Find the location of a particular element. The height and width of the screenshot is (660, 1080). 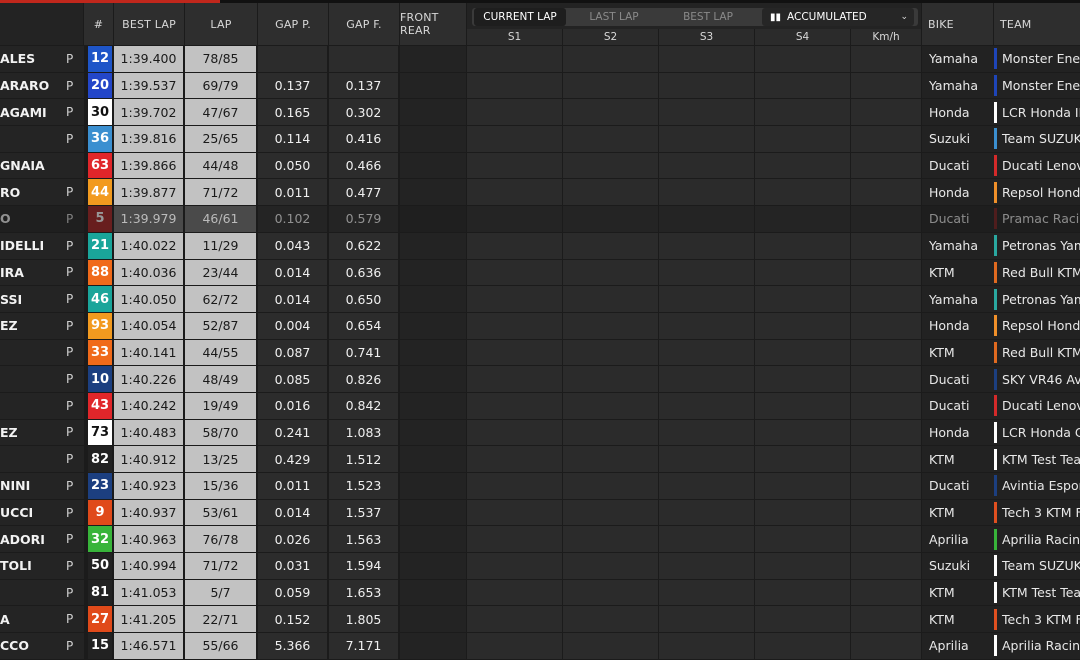

gap-previous: 0.031 is located at coordinates (292, 566).